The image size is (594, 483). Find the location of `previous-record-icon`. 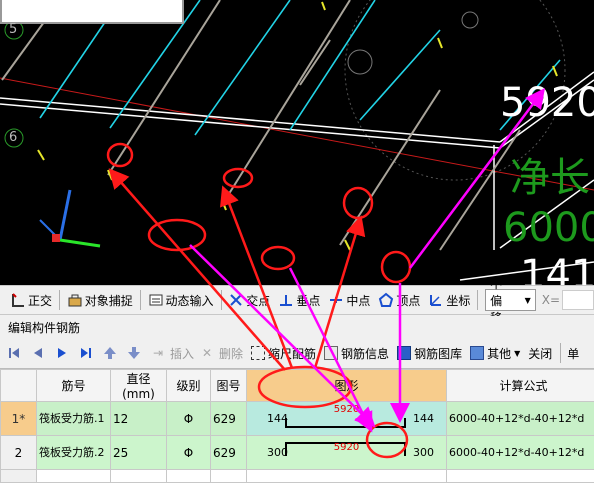

previous-record-icon is located at coordinates (38, 353).